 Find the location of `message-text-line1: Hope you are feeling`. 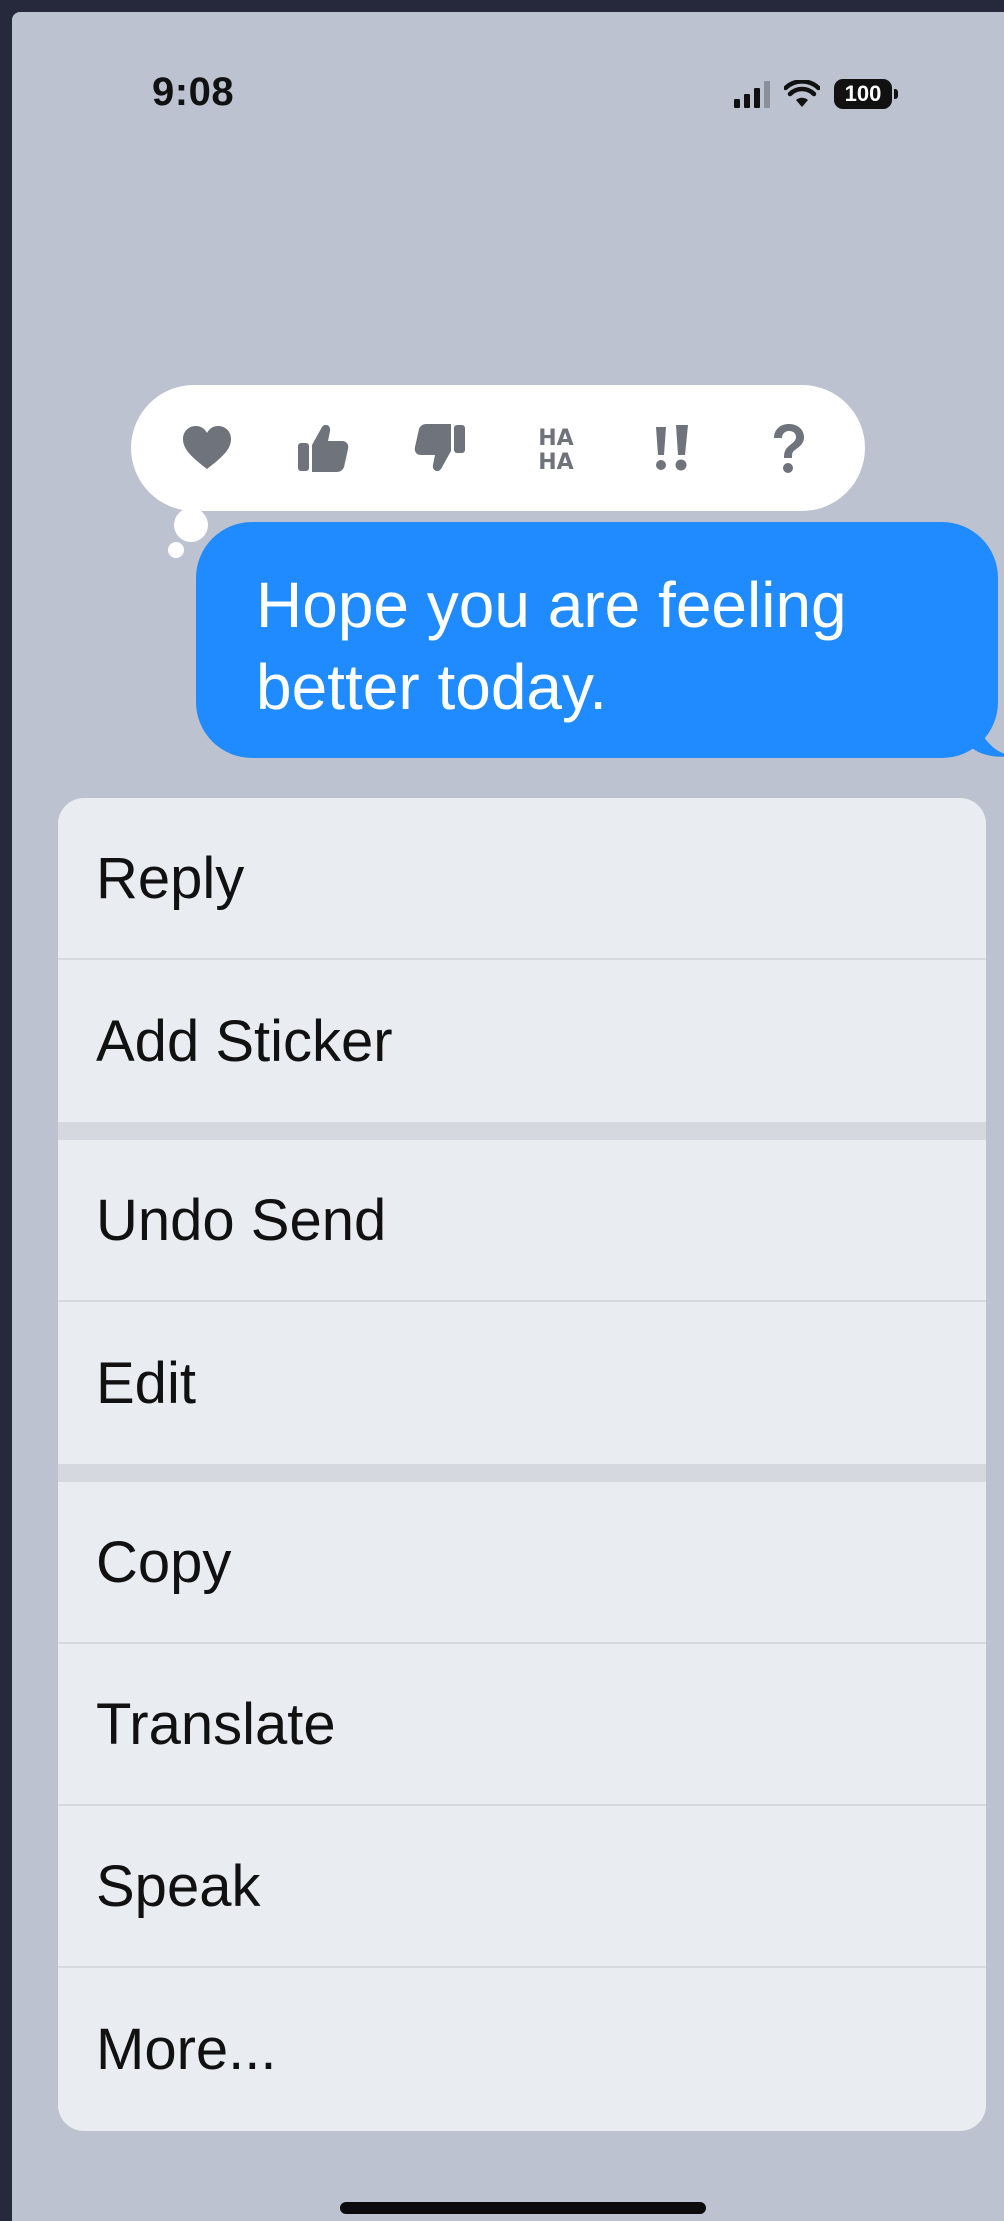

message-text-line1: Hope you are feeling is located at coordinates (551, 605).